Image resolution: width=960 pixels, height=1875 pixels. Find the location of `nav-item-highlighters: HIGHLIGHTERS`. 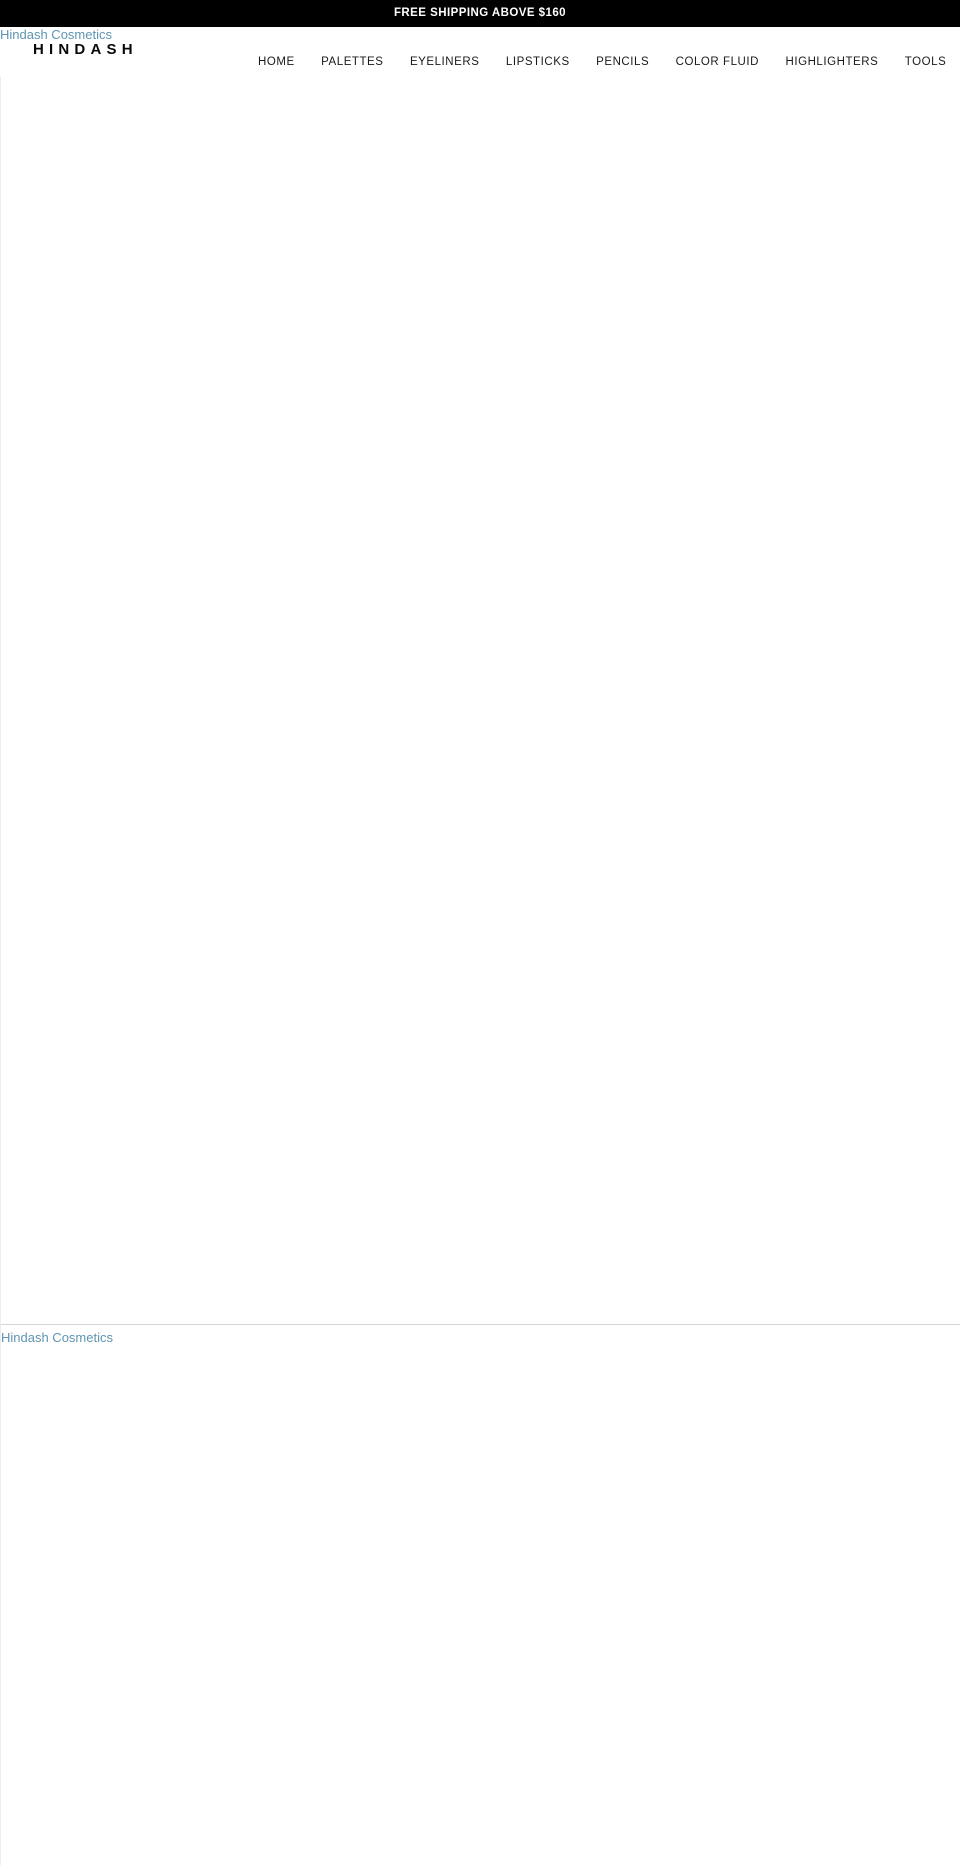

nav-item-highlighters: HIGHLIGHTERS is located at coordinates (831, 62).